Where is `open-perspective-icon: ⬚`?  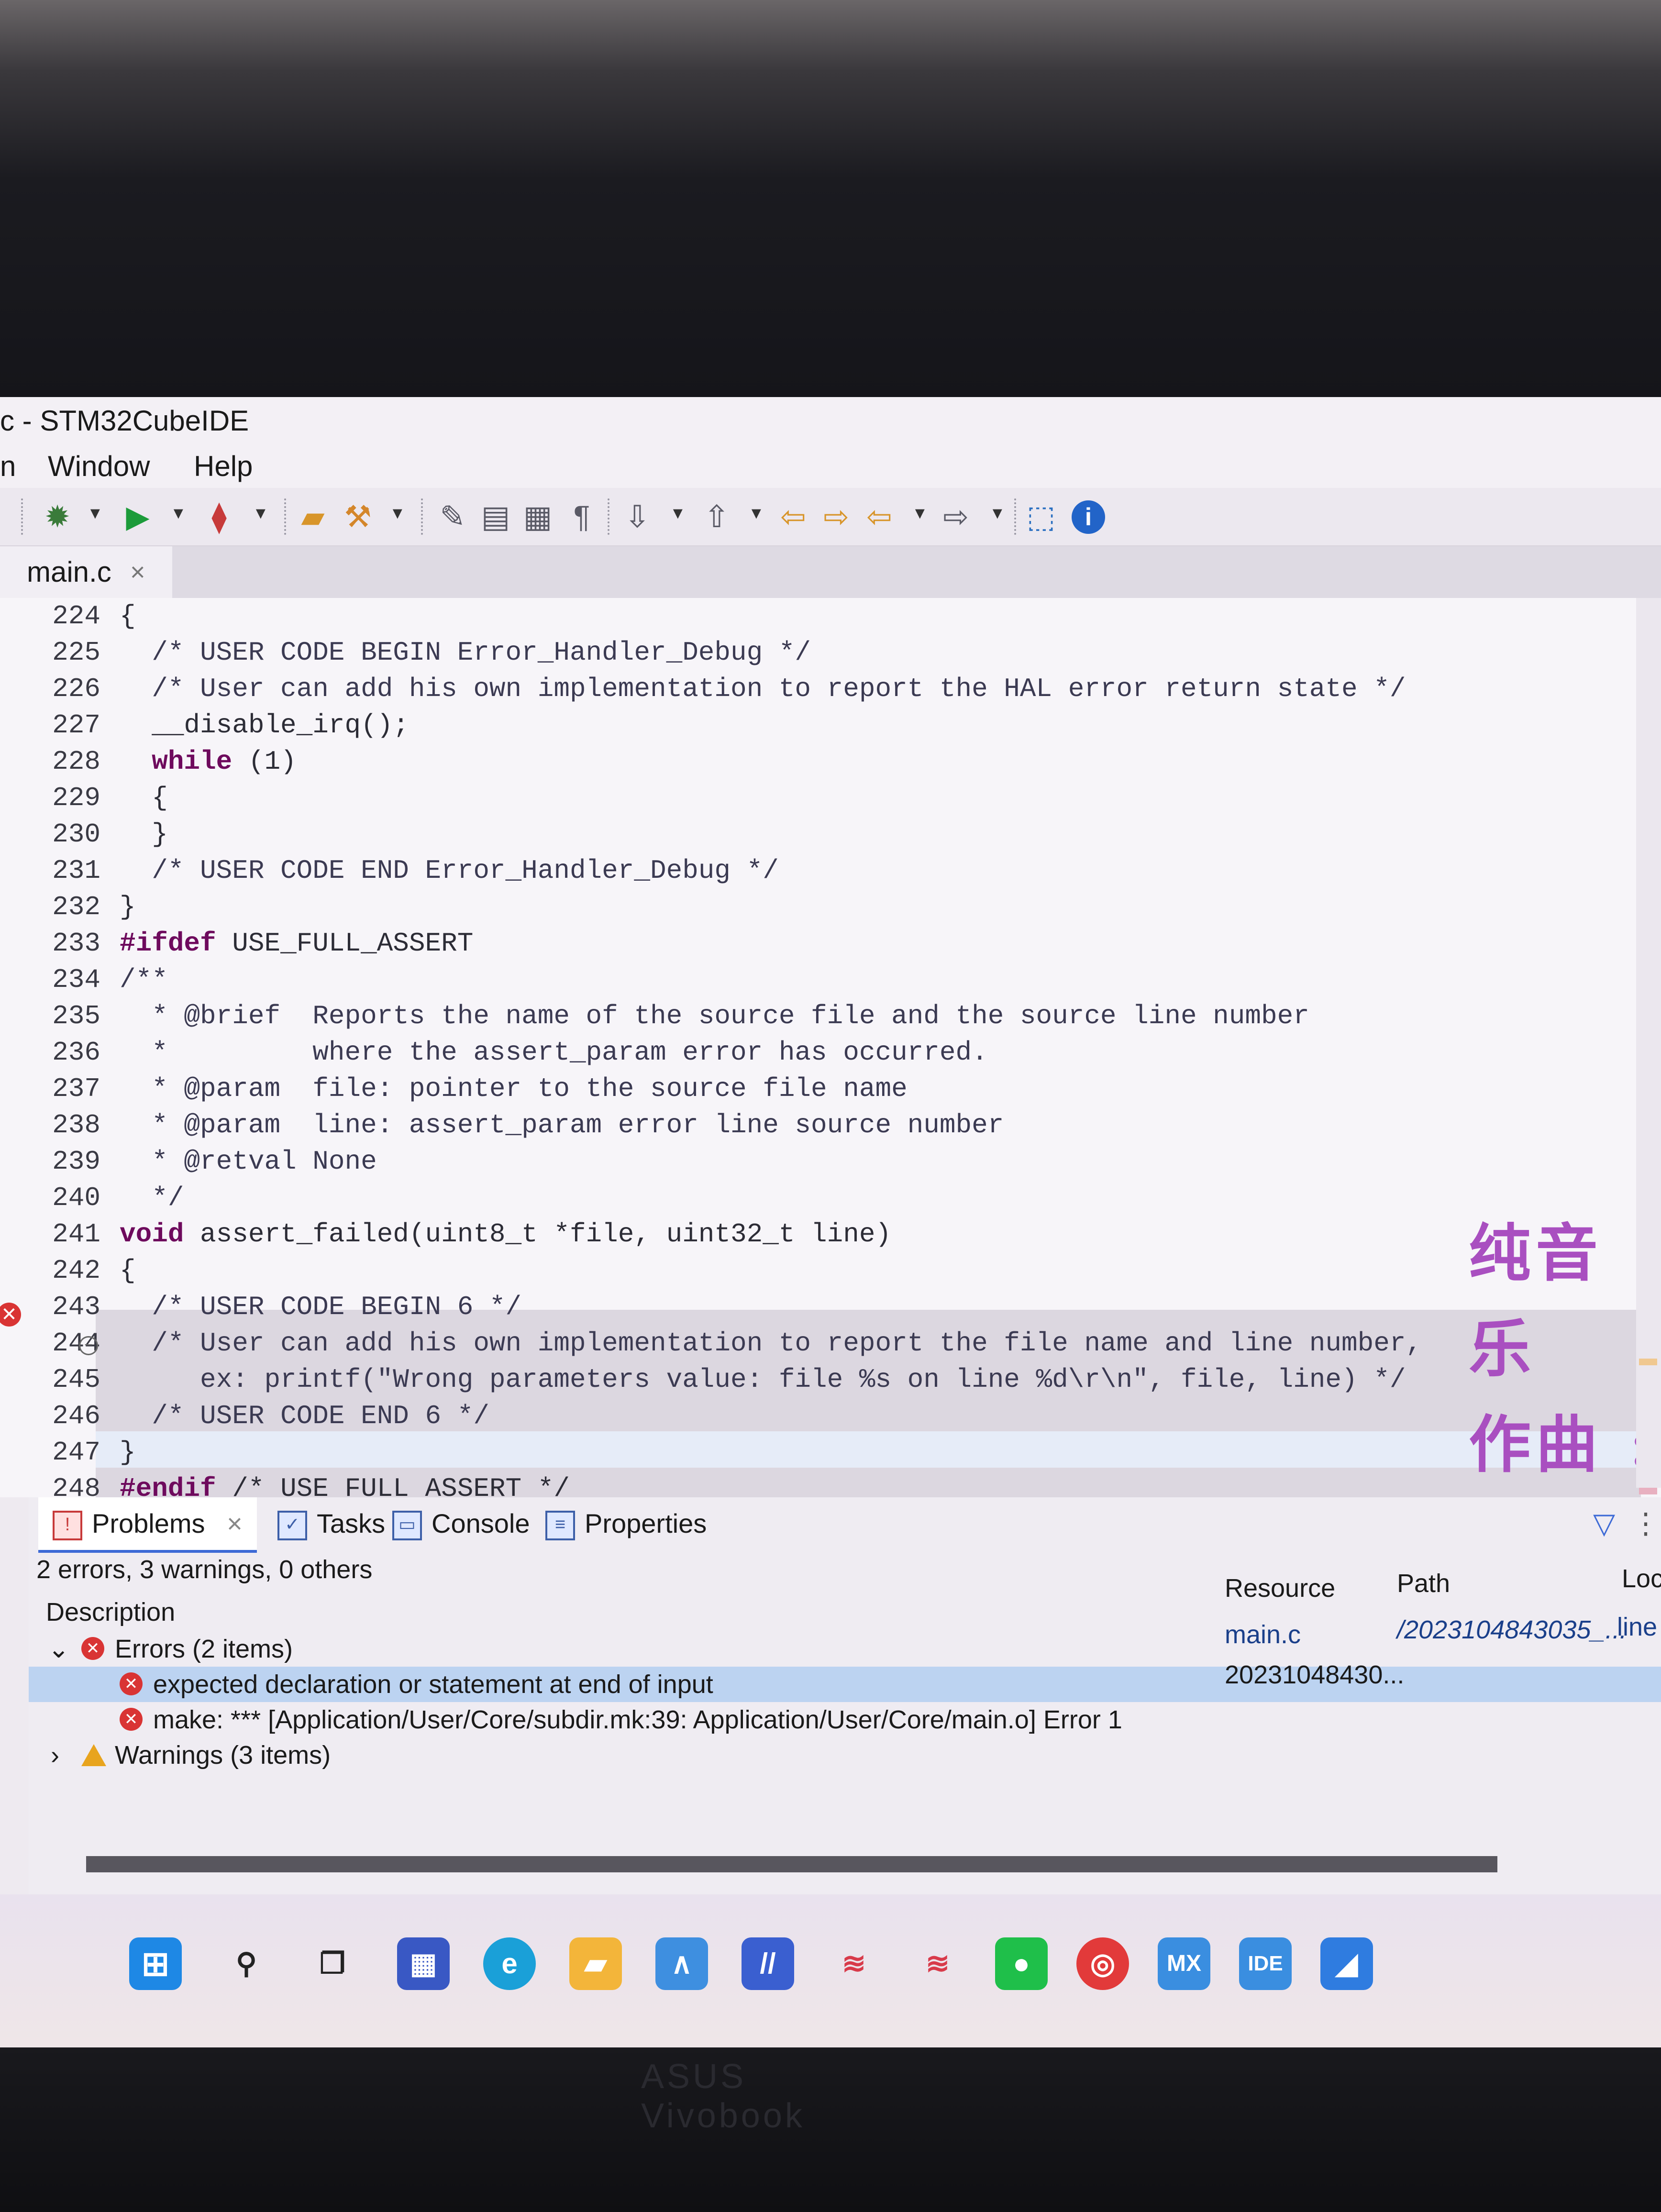
open-perspective-icon: ⬚ is located at coordinates (1041, 516).